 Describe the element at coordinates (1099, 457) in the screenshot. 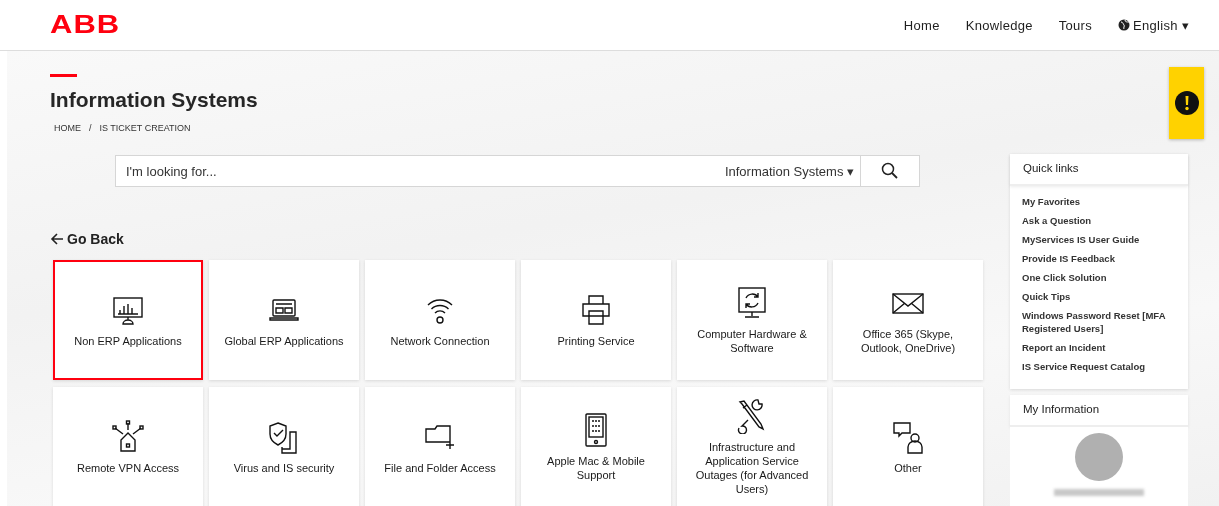

I see `avatar-icon` at that location.